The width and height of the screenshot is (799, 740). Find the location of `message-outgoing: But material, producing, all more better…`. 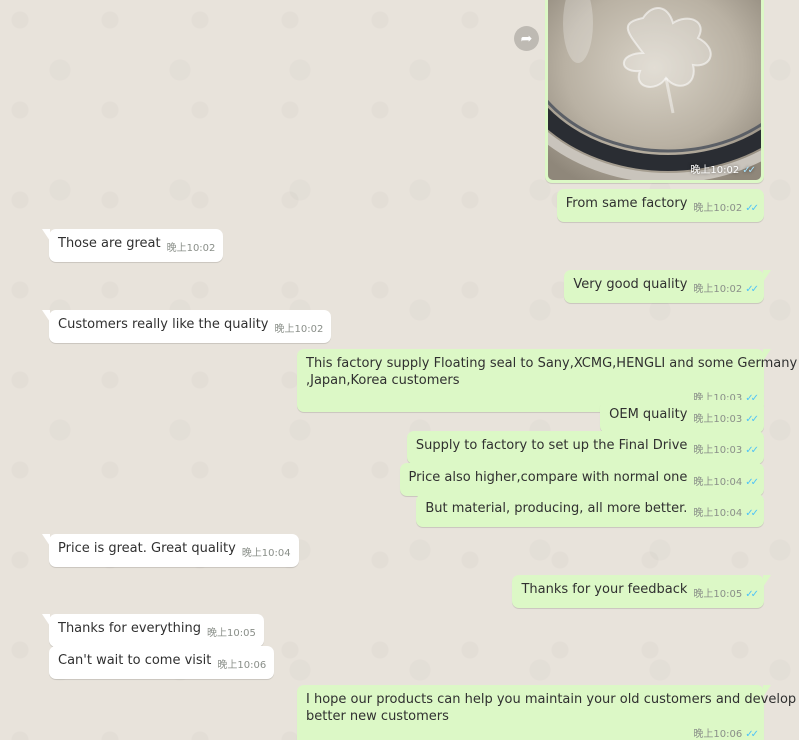

message-outgoing: But material, producing, all more better… is located at coordinates (590, 510).